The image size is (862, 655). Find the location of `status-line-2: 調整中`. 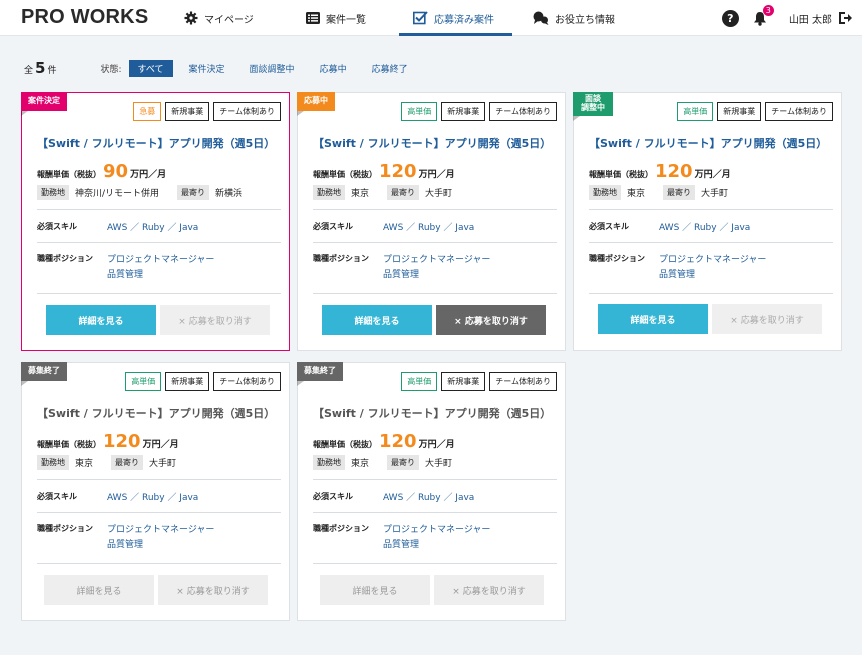

status-line-2: 調整中 is located at coordinates (593, 107).